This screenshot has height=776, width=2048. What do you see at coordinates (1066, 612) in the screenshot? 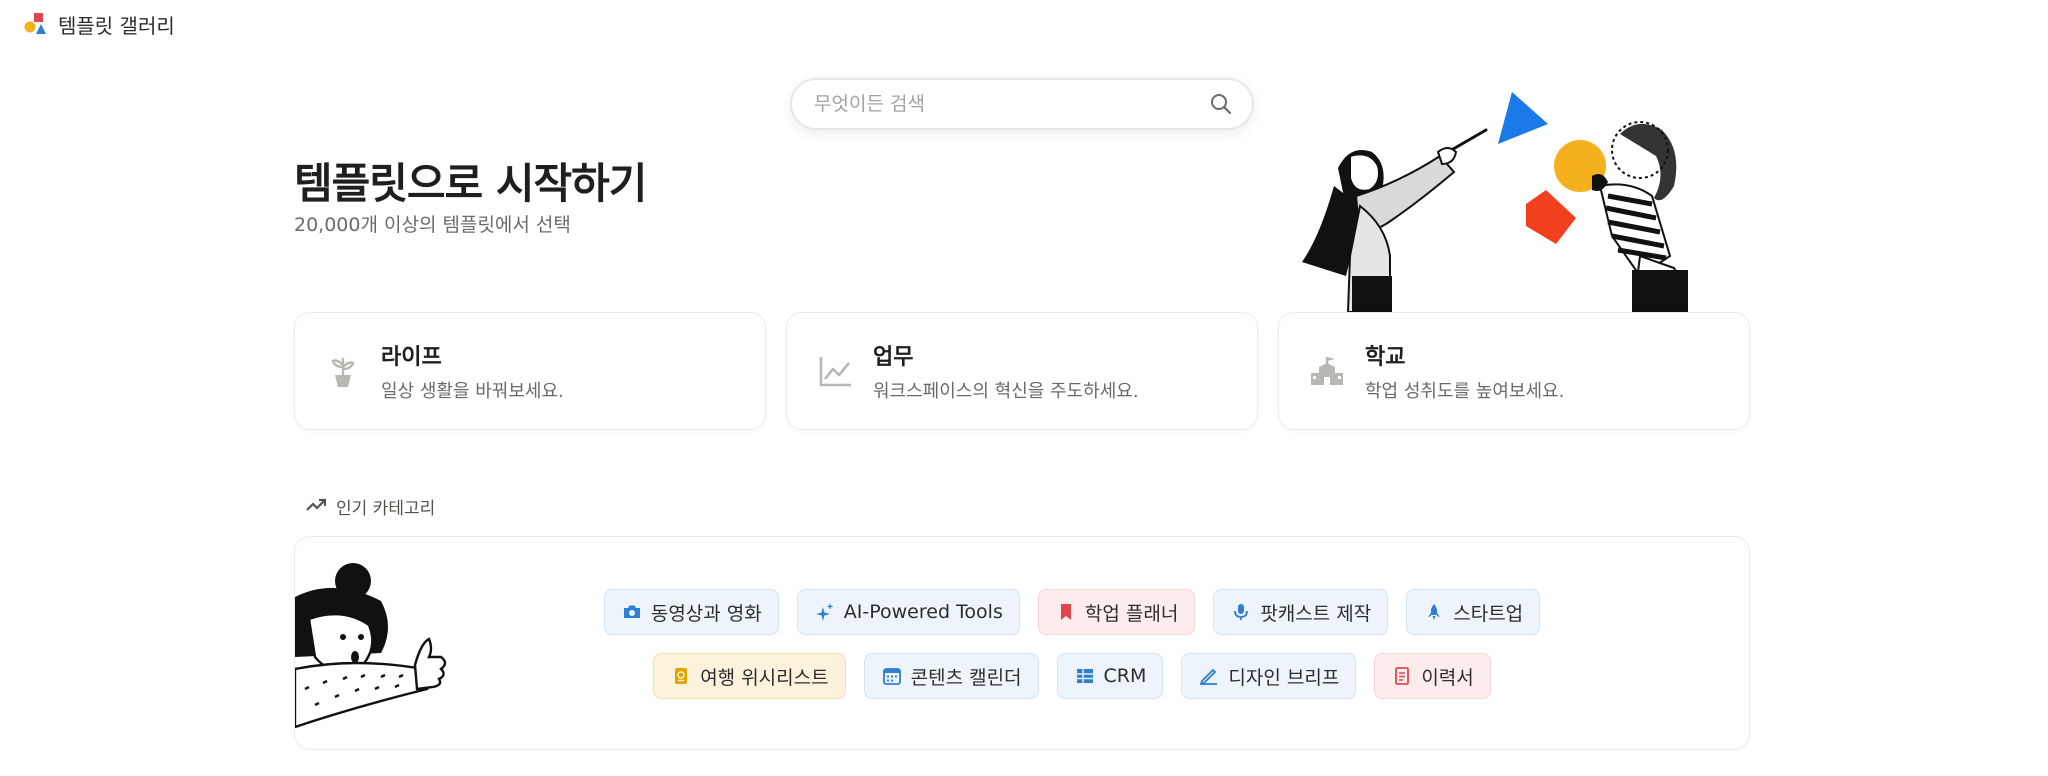
I see `bookmark-icon` at bounding box center [1066, 612].